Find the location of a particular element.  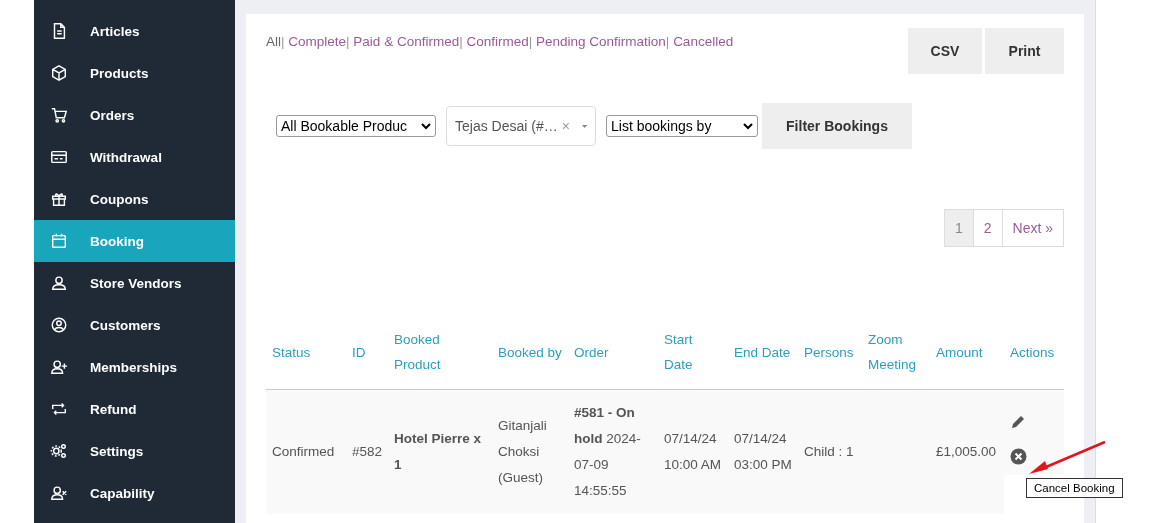

status-filter-link: All is located at coordinates (273, 41).